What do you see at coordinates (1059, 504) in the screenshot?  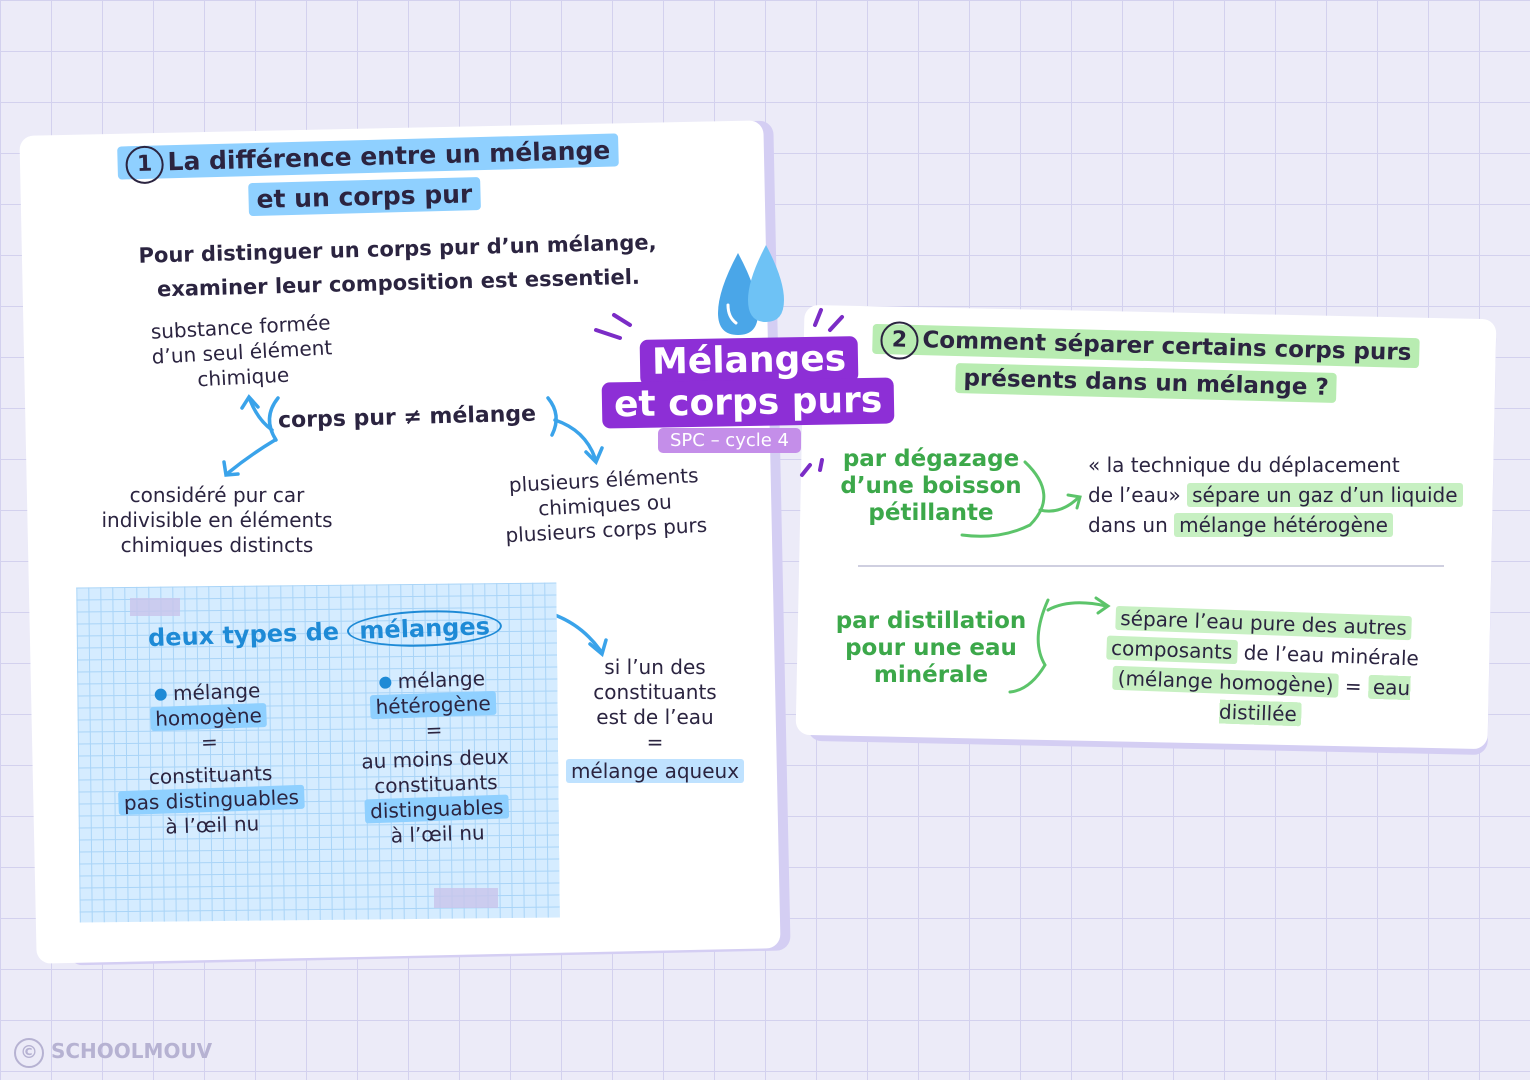 I see `method1-arrow` at bounding box center [1059, 504].